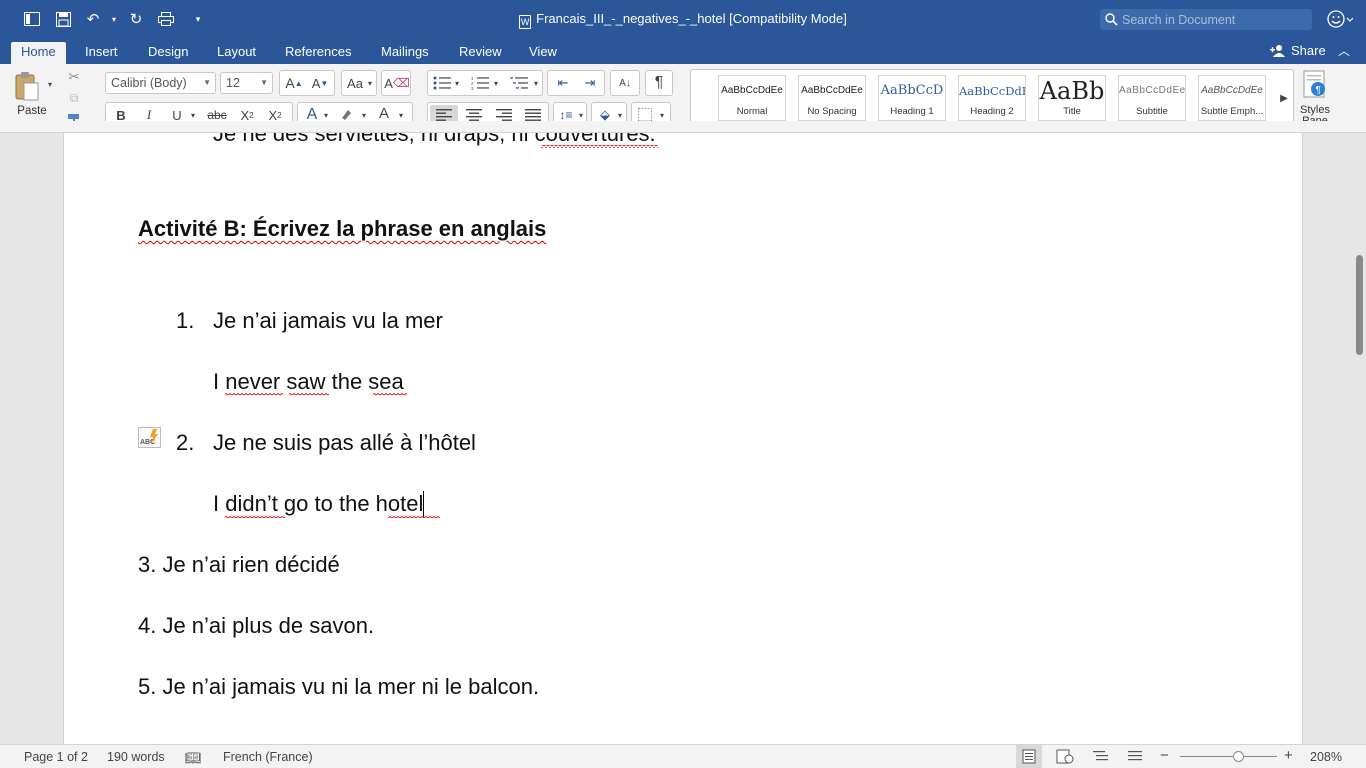 The height and width of the screenshot is (768, 1366). I want to click on zoom-out-button: −, so click(1164, 755).